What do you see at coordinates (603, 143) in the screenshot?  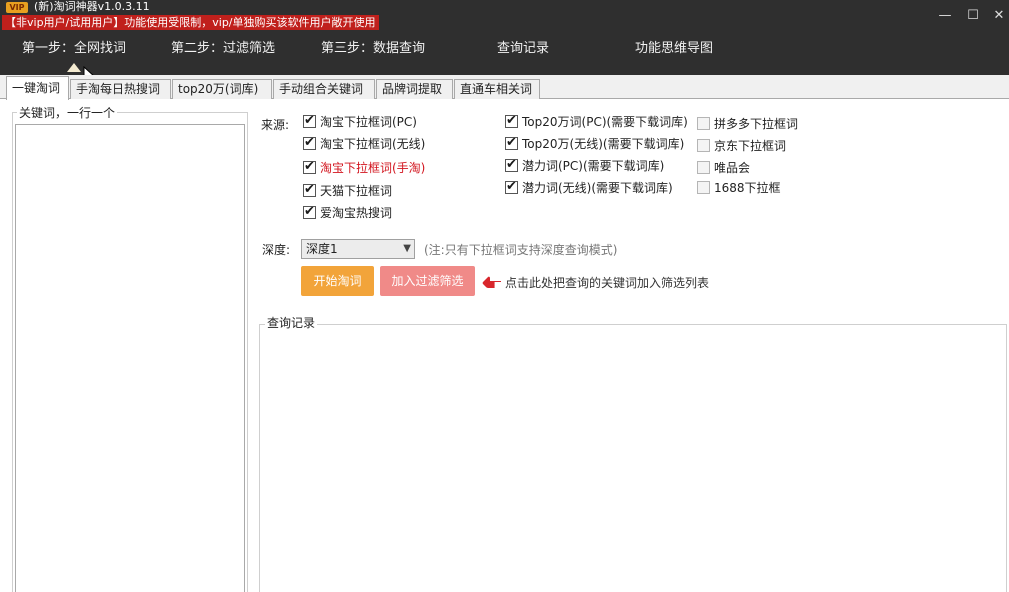 I see `checkbox-label: Top20万(无线)(需要下载词库)` at bounding box center [603, 143].